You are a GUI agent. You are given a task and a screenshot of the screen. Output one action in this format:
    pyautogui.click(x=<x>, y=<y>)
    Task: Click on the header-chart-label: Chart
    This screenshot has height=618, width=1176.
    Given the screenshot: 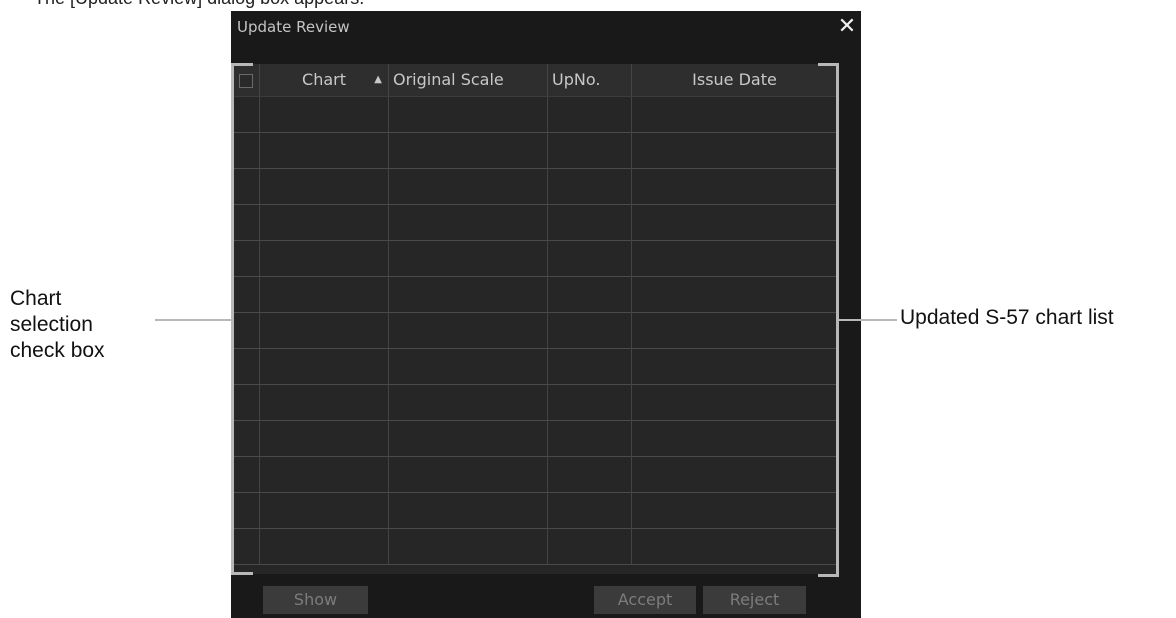 What is the action you would take?
    pyautogui.click(x=324, y=79)
    